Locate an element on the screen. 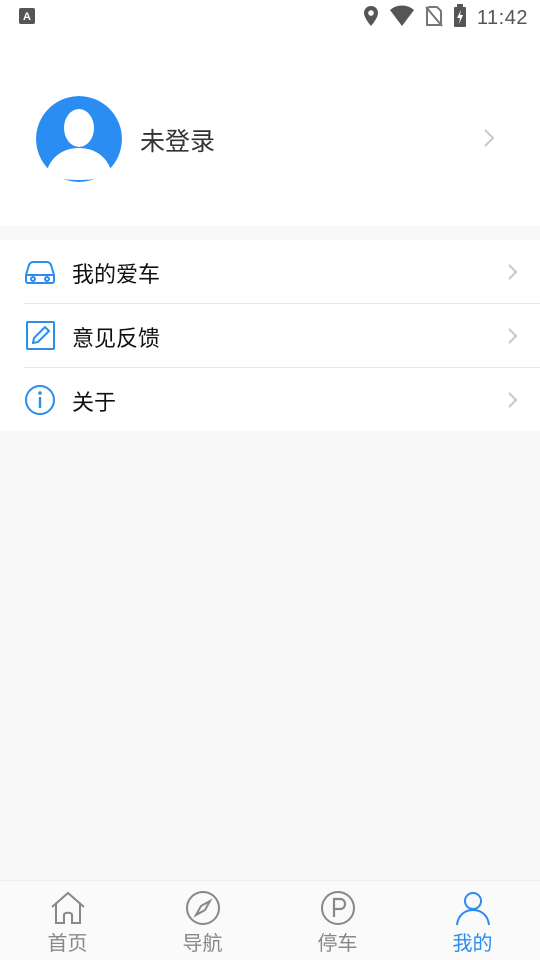 The height and width of the screenshot is (960, 540). menu-item-feedback: 意见反馈 is located at coordinates (270, 336).